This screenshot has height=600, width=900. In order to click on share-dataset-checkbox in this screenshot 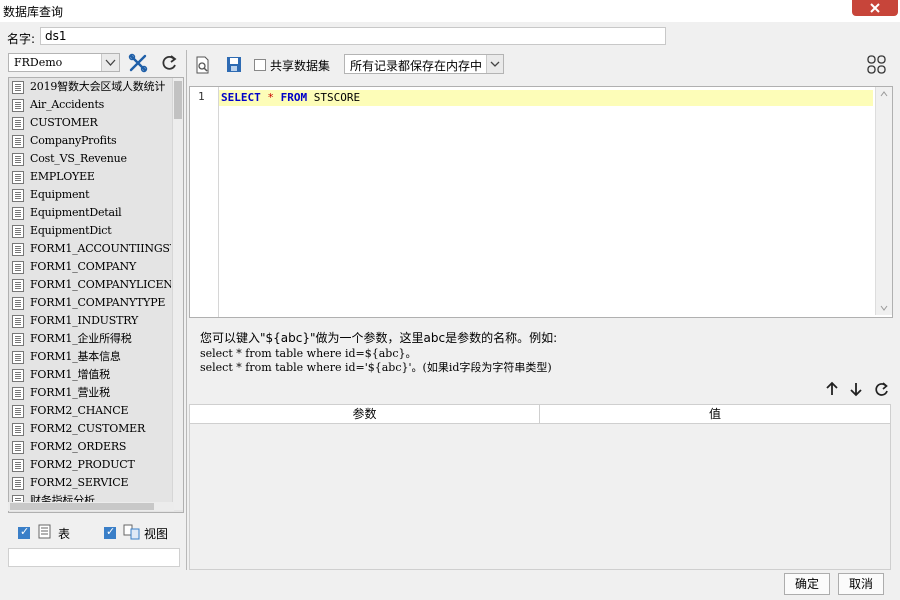, I will do `click(260, 65)`.